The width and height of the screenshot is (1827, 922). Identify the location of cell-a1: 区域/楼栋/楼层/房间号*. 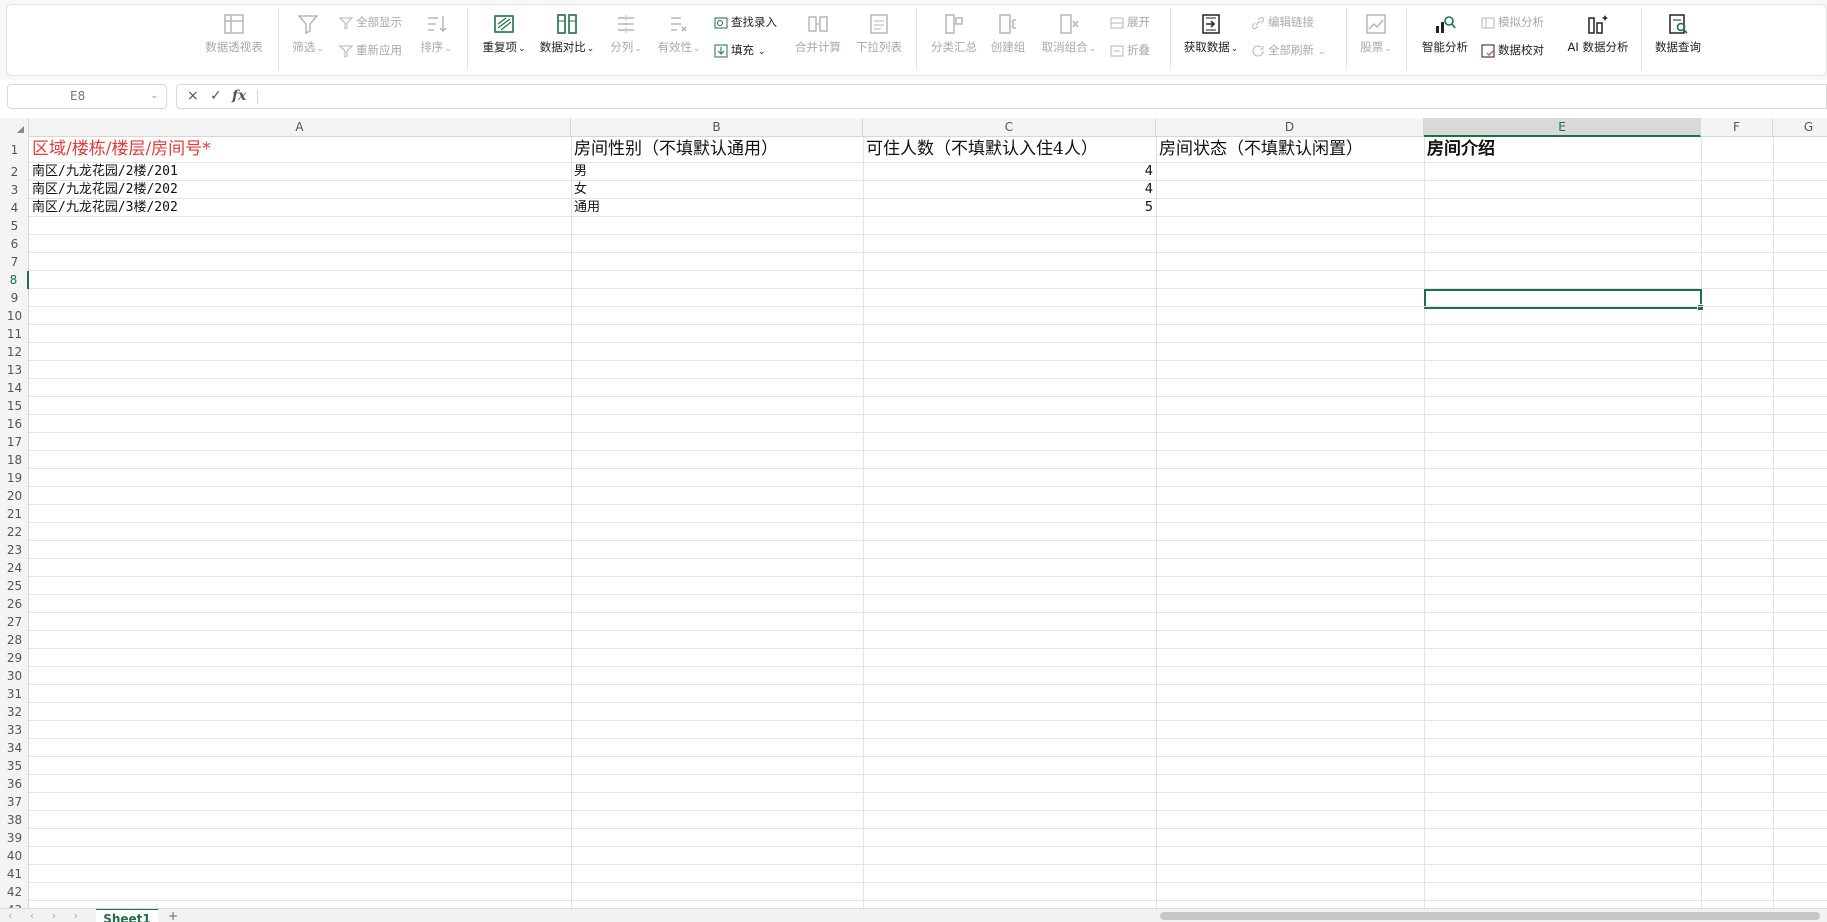
(300, 149).